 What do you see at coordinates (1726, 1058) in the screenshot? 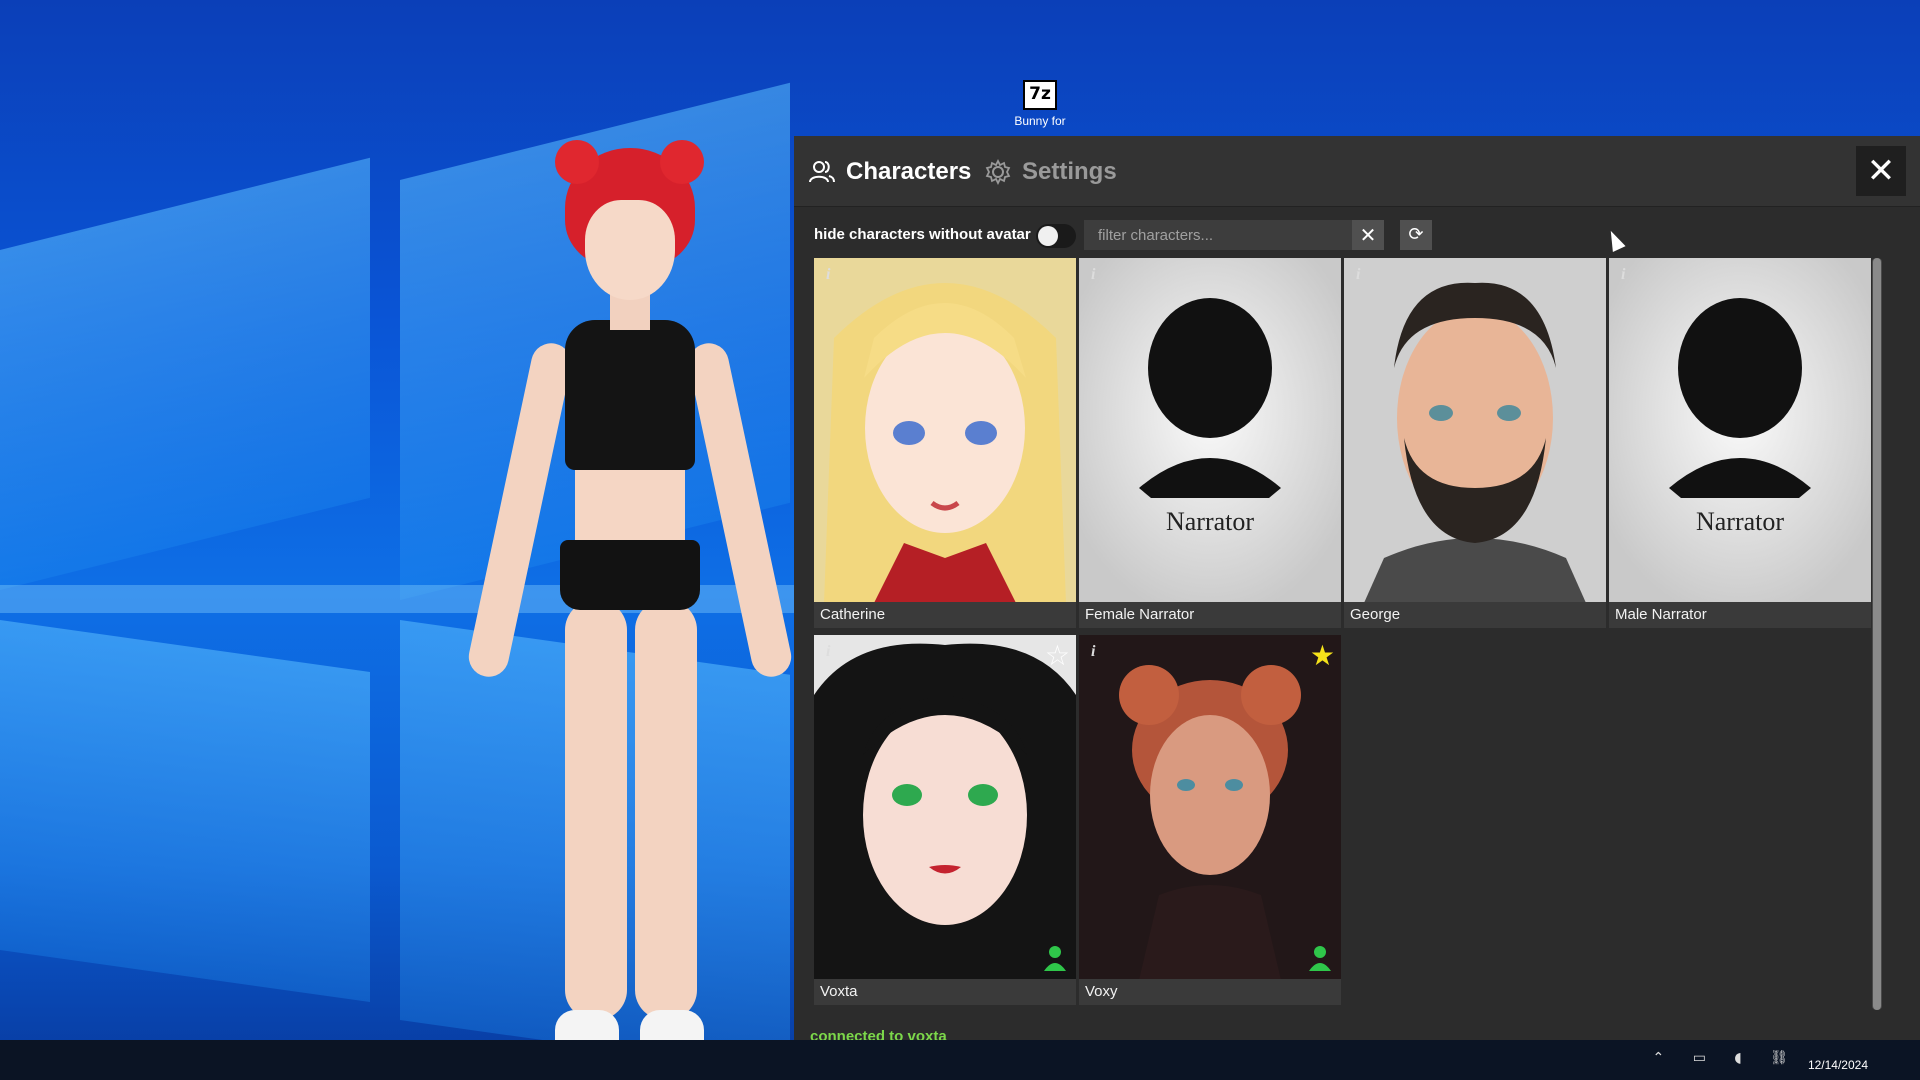
I see `system-tray-icons: ⌃ ▭ ◖ ⛓` at bounding box center [1726, 1058].